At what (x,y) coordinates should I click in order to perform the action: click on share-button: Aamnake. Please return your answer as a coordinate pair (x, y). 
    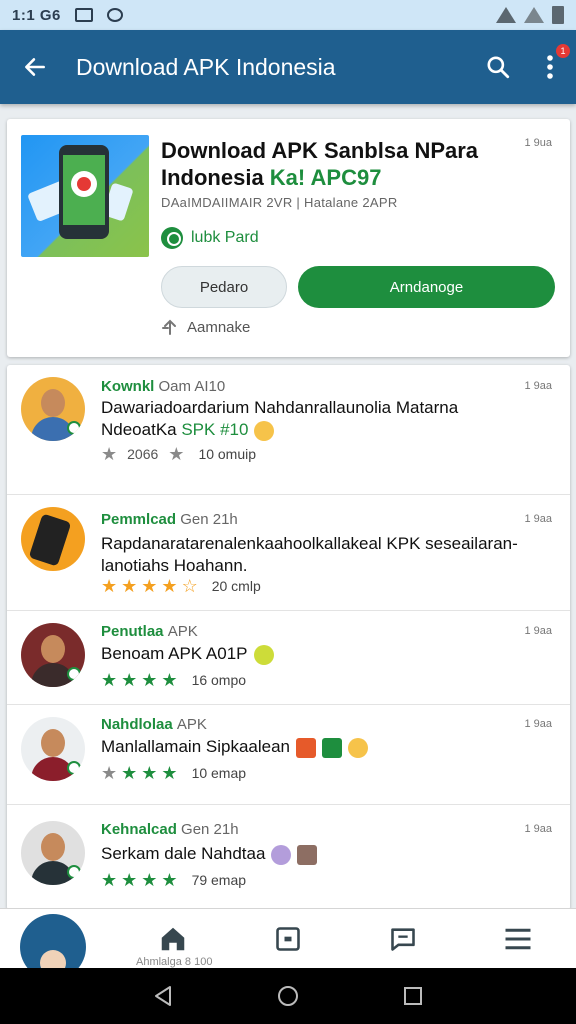
    Looking at the image, I should click on (205, 327).